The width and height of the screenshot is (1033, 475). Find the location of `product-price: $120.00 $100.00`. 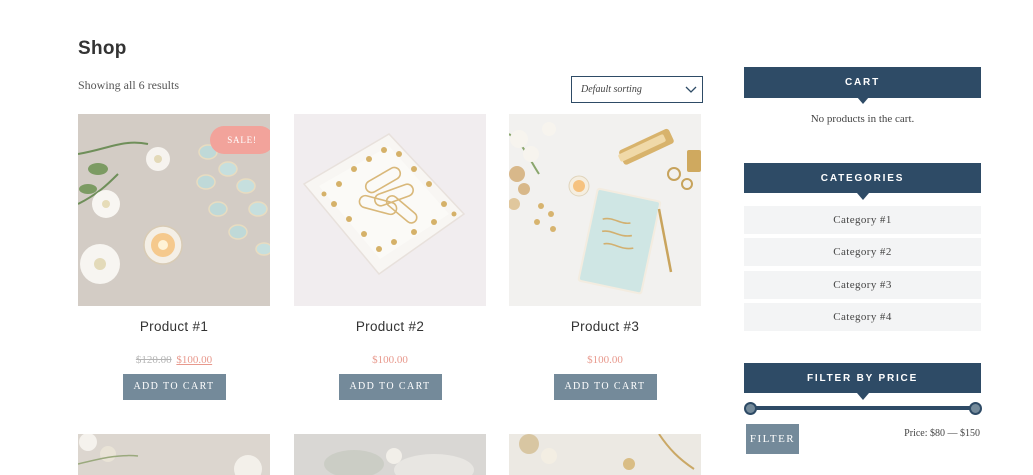

product-price: $120.00 $100.00 is located at coordinates (174, 360).